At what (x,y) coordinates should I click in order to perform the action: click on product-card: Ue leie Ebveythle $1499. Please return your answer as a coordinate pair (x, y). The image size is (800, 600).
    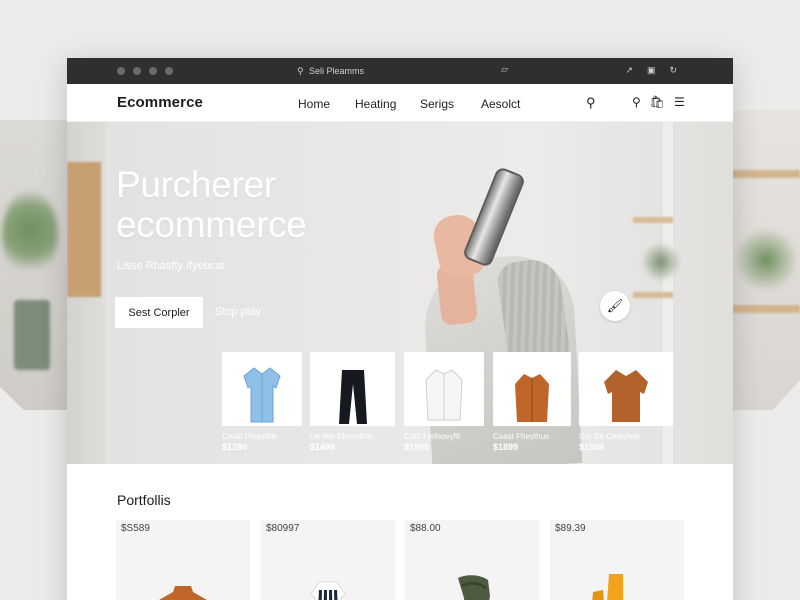
    Looking at the image, I should click on (352, 402).